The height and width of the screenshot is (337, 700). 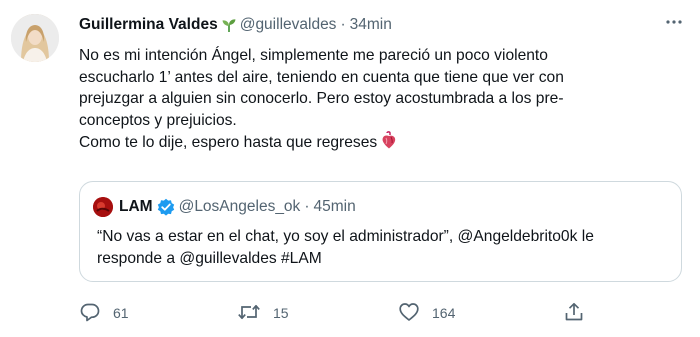 What do you see at coordinates (409, 313) in the screenshot?
I see `heart-icon` at bounding box center [409, 313].